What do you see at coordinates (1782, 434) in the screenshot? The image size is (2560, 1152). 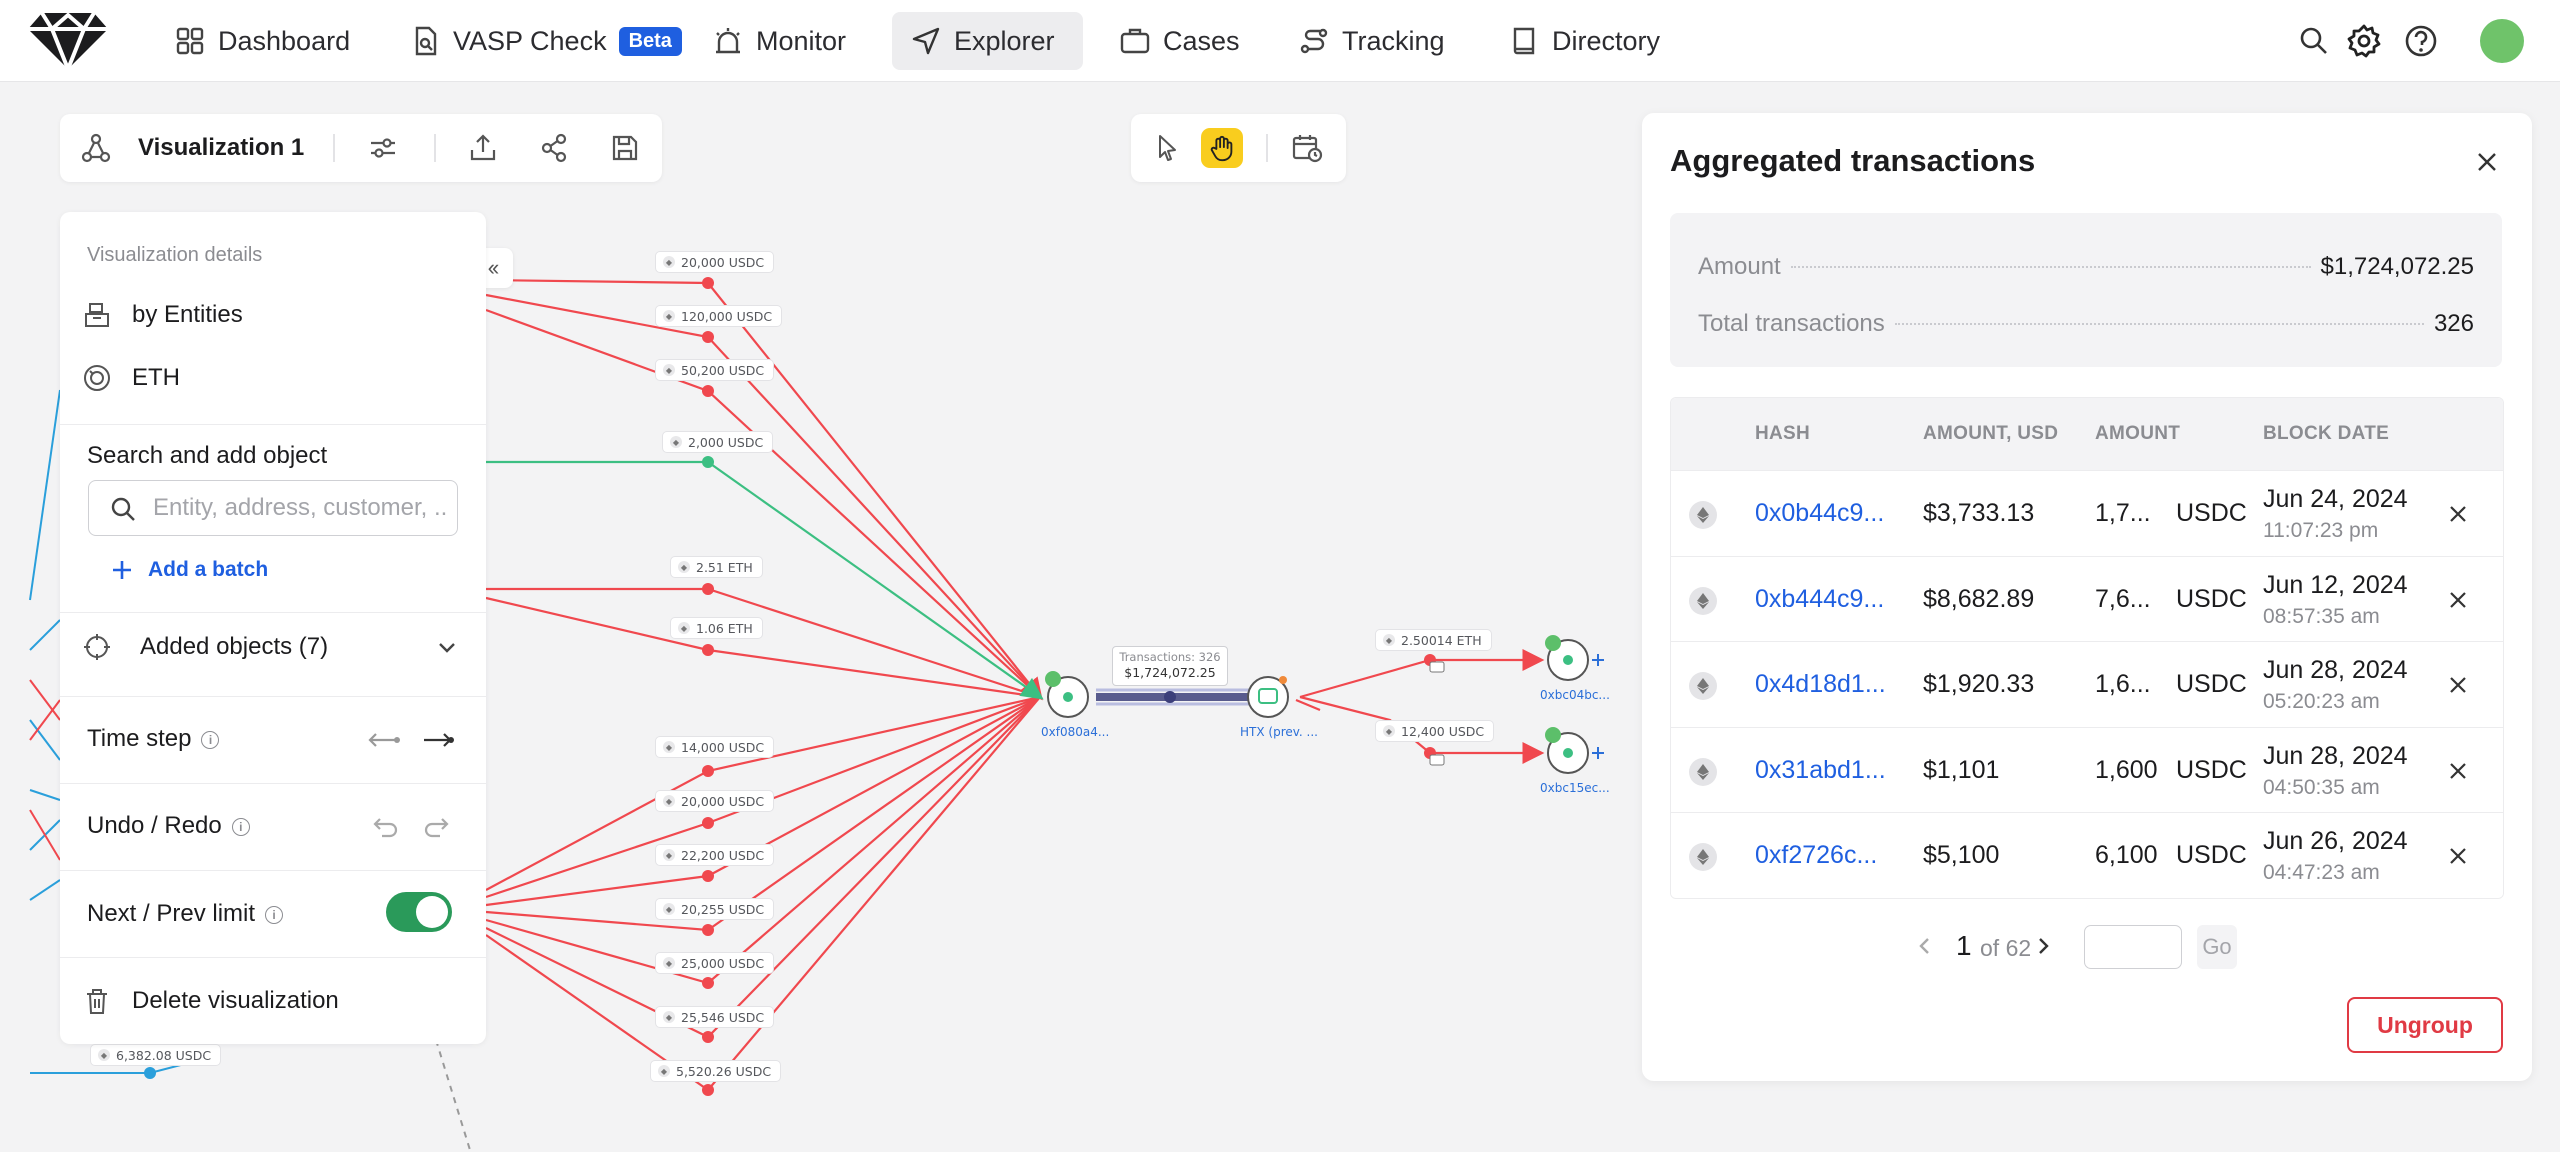 I see `column-hash: HASH` at bounding box center [1782, 434].